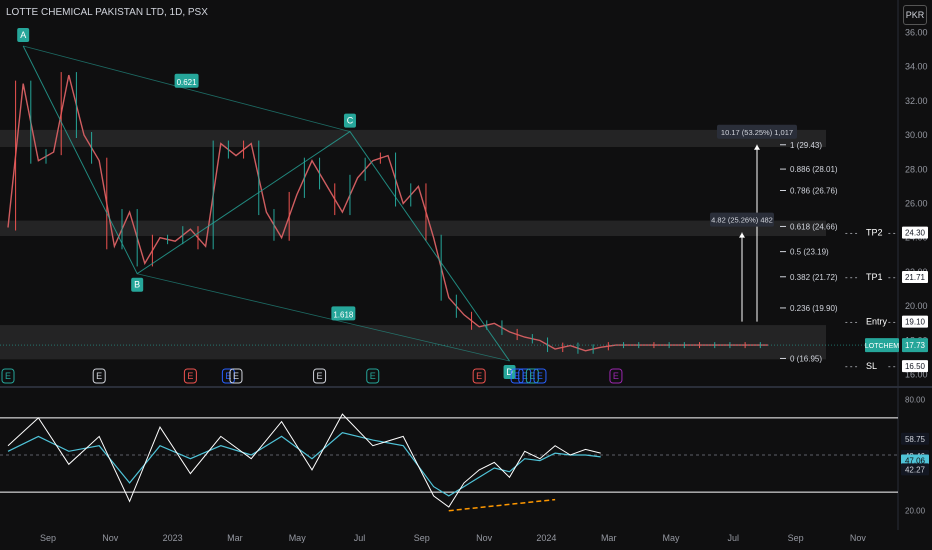  What do you see at coordinates (23, 35) in the screenshot?
I see `pattern-point-label: A` at bounding box center [23, 35].